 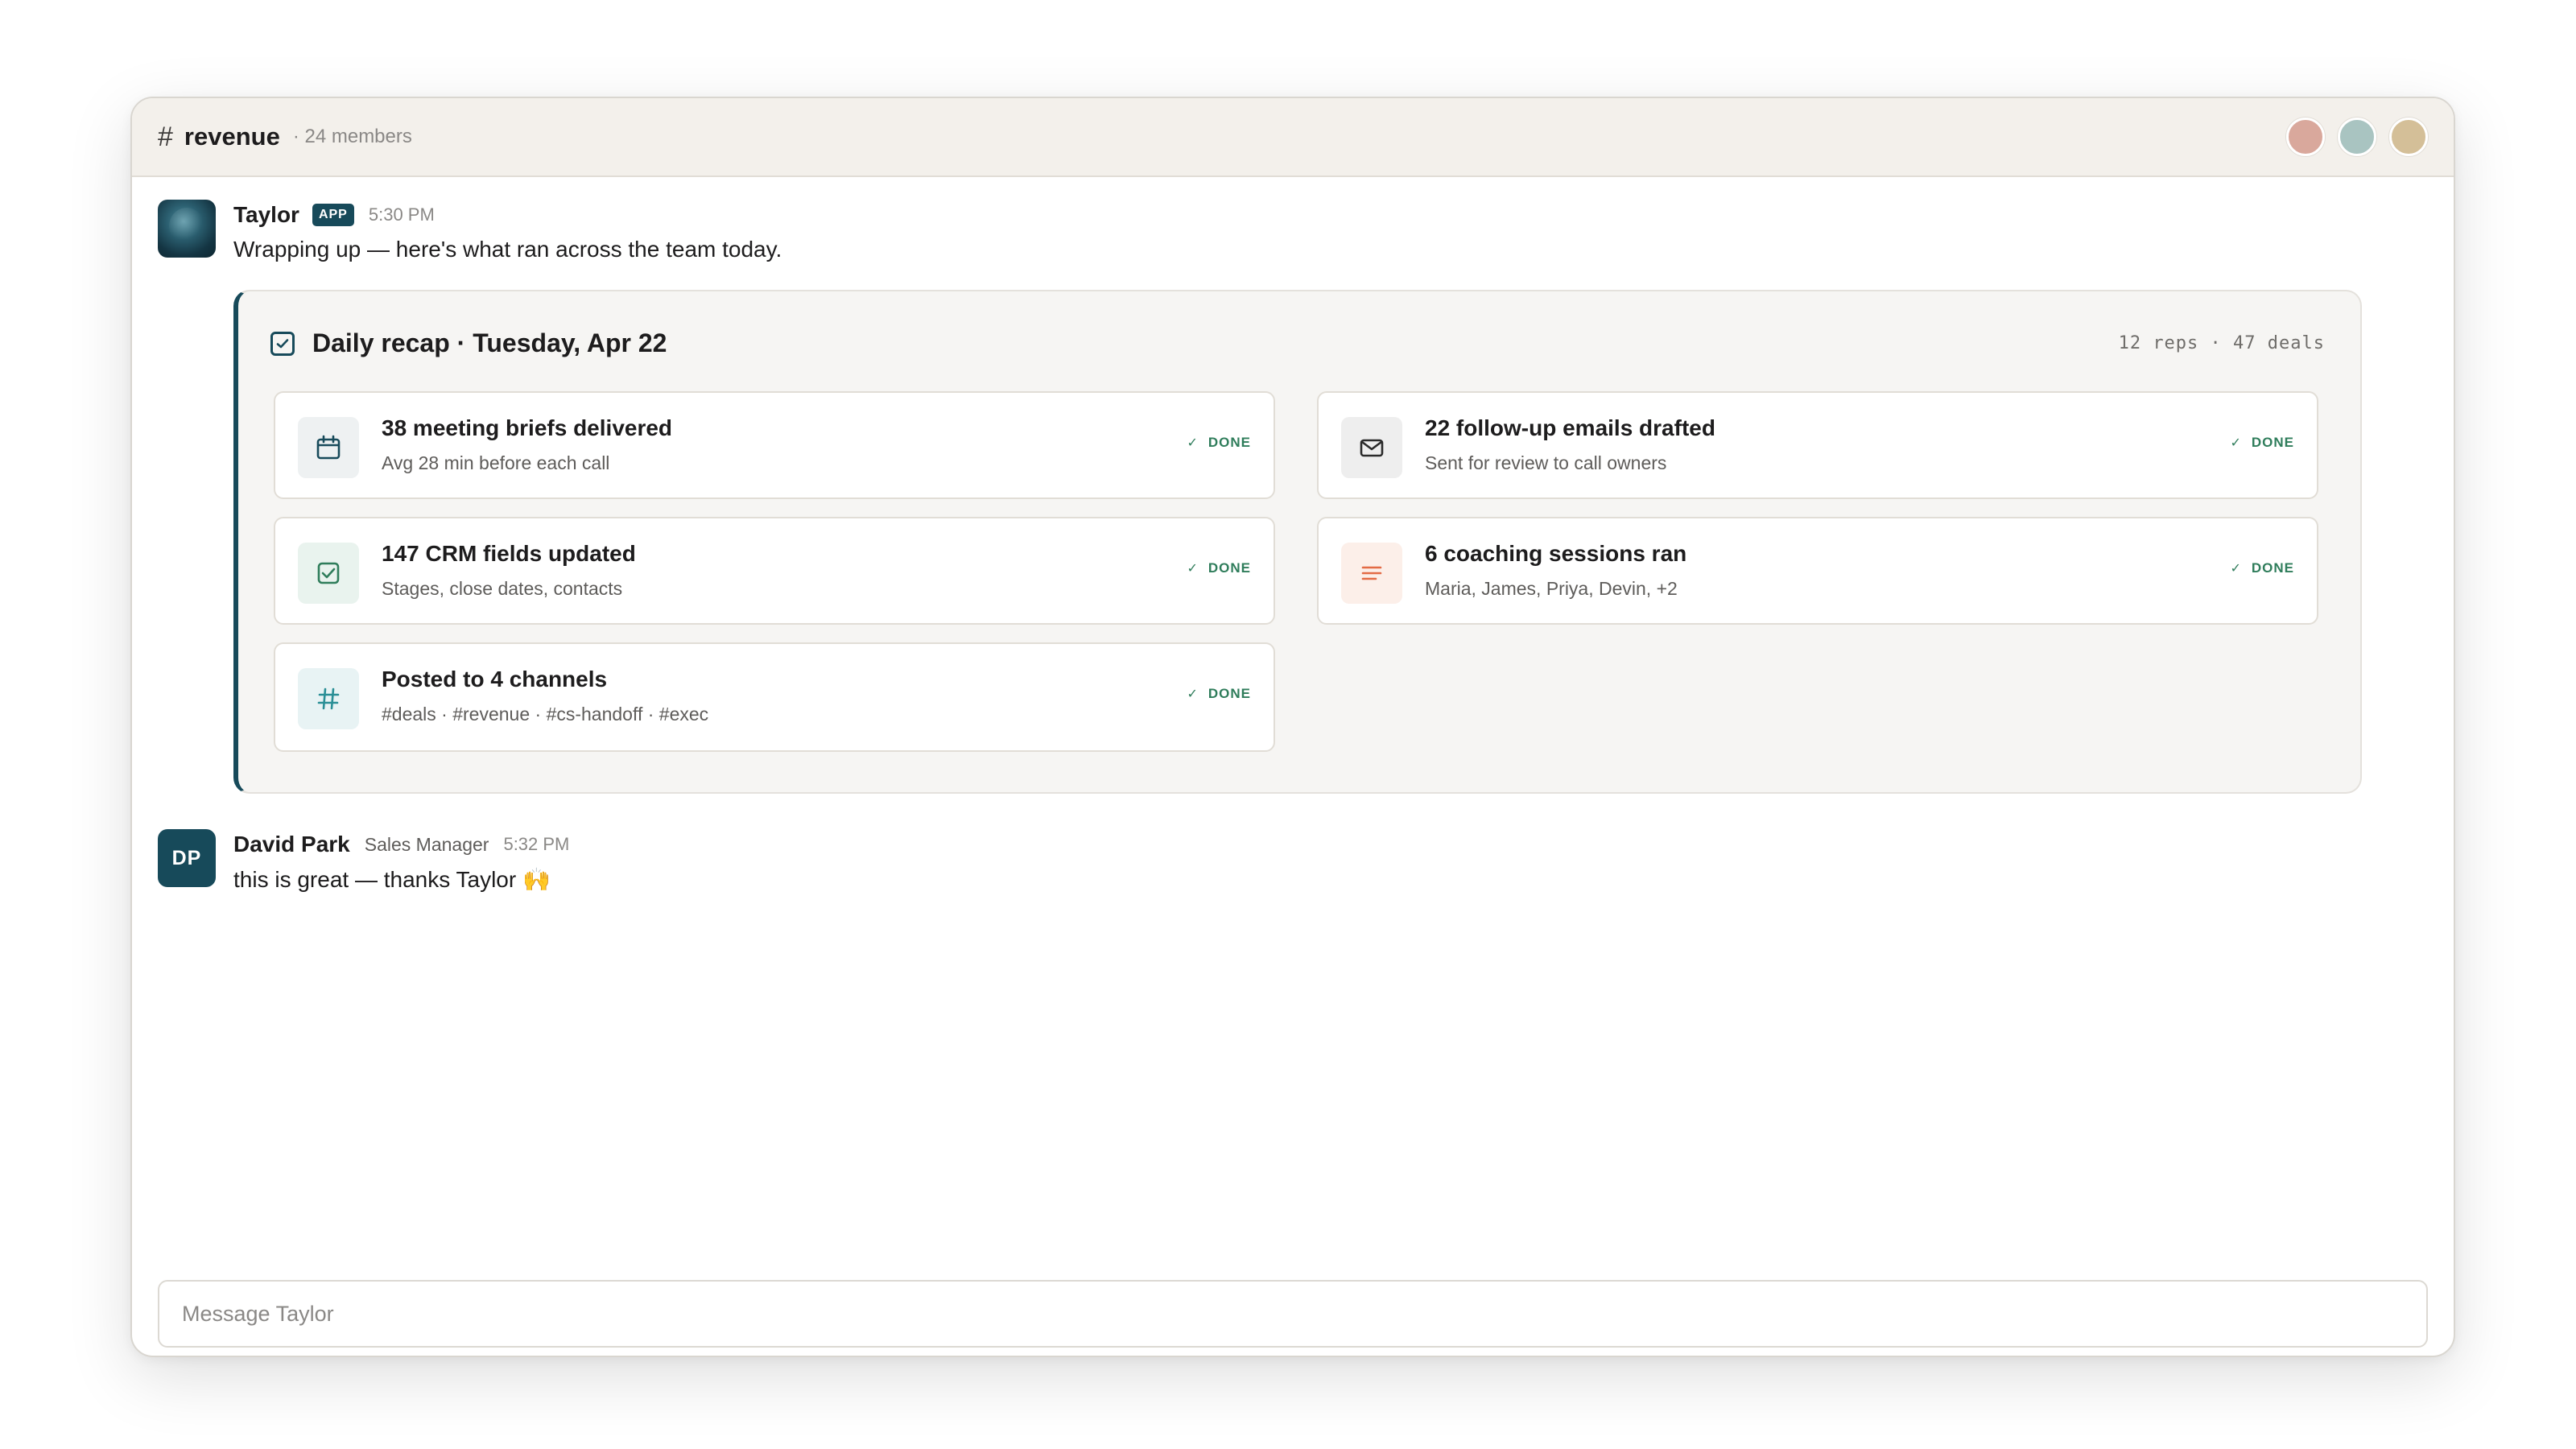 I want to click on avatar, so click(x=187, y=229).